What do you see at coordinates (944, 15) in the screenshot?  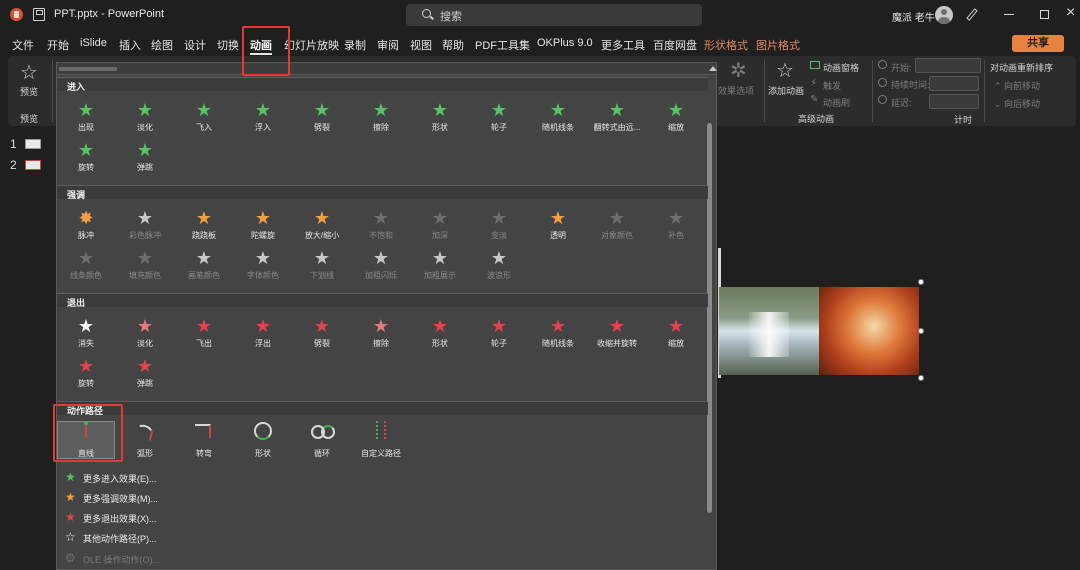 I see `avatar` at bounding box center [944, 15].